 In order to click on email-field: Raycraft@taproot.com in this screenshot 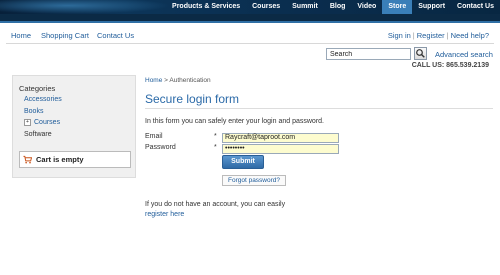, I will do `click(280, 138)`.